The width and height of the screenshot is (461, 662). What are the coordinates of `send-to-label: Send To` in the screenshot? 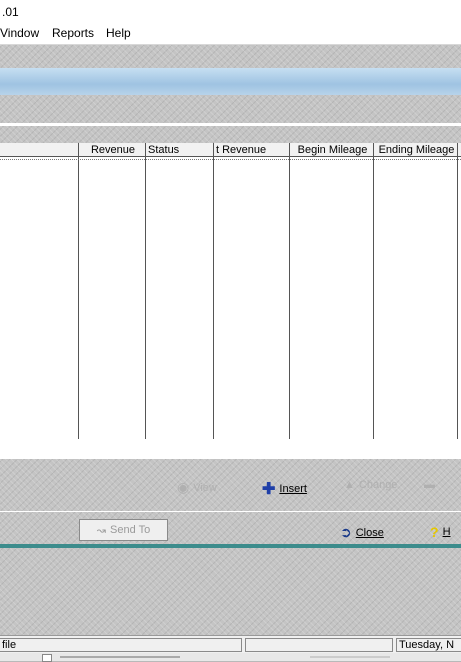 It's located at (130, 530).